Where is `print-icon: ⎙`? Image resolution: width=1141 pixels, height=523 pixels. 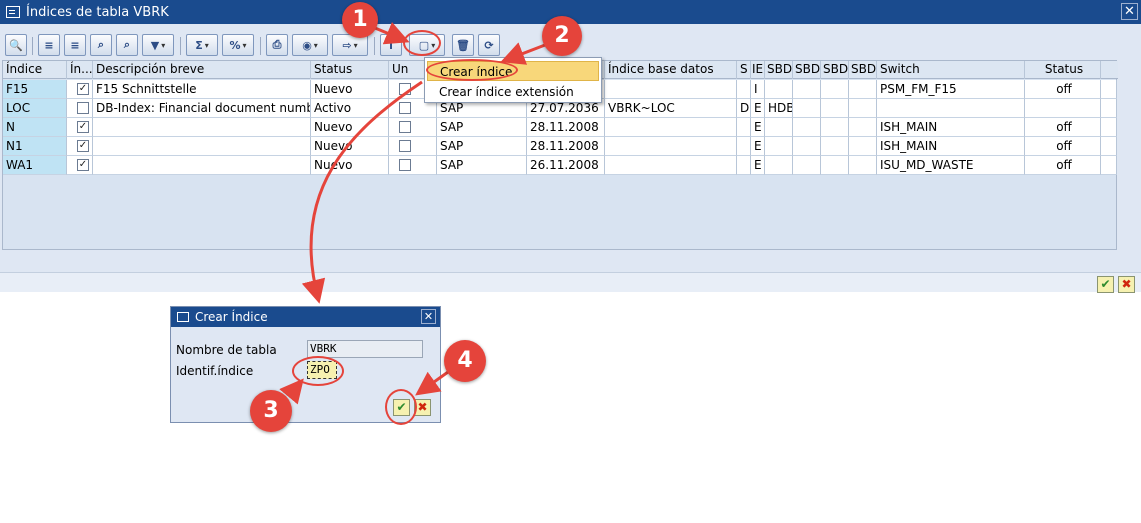
print-icon: ⎙ is located at coordinates (277, 45).